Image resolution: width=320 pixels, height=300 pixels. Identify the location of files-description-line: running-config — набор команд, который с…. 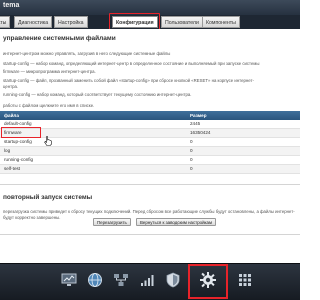
(97, 94).